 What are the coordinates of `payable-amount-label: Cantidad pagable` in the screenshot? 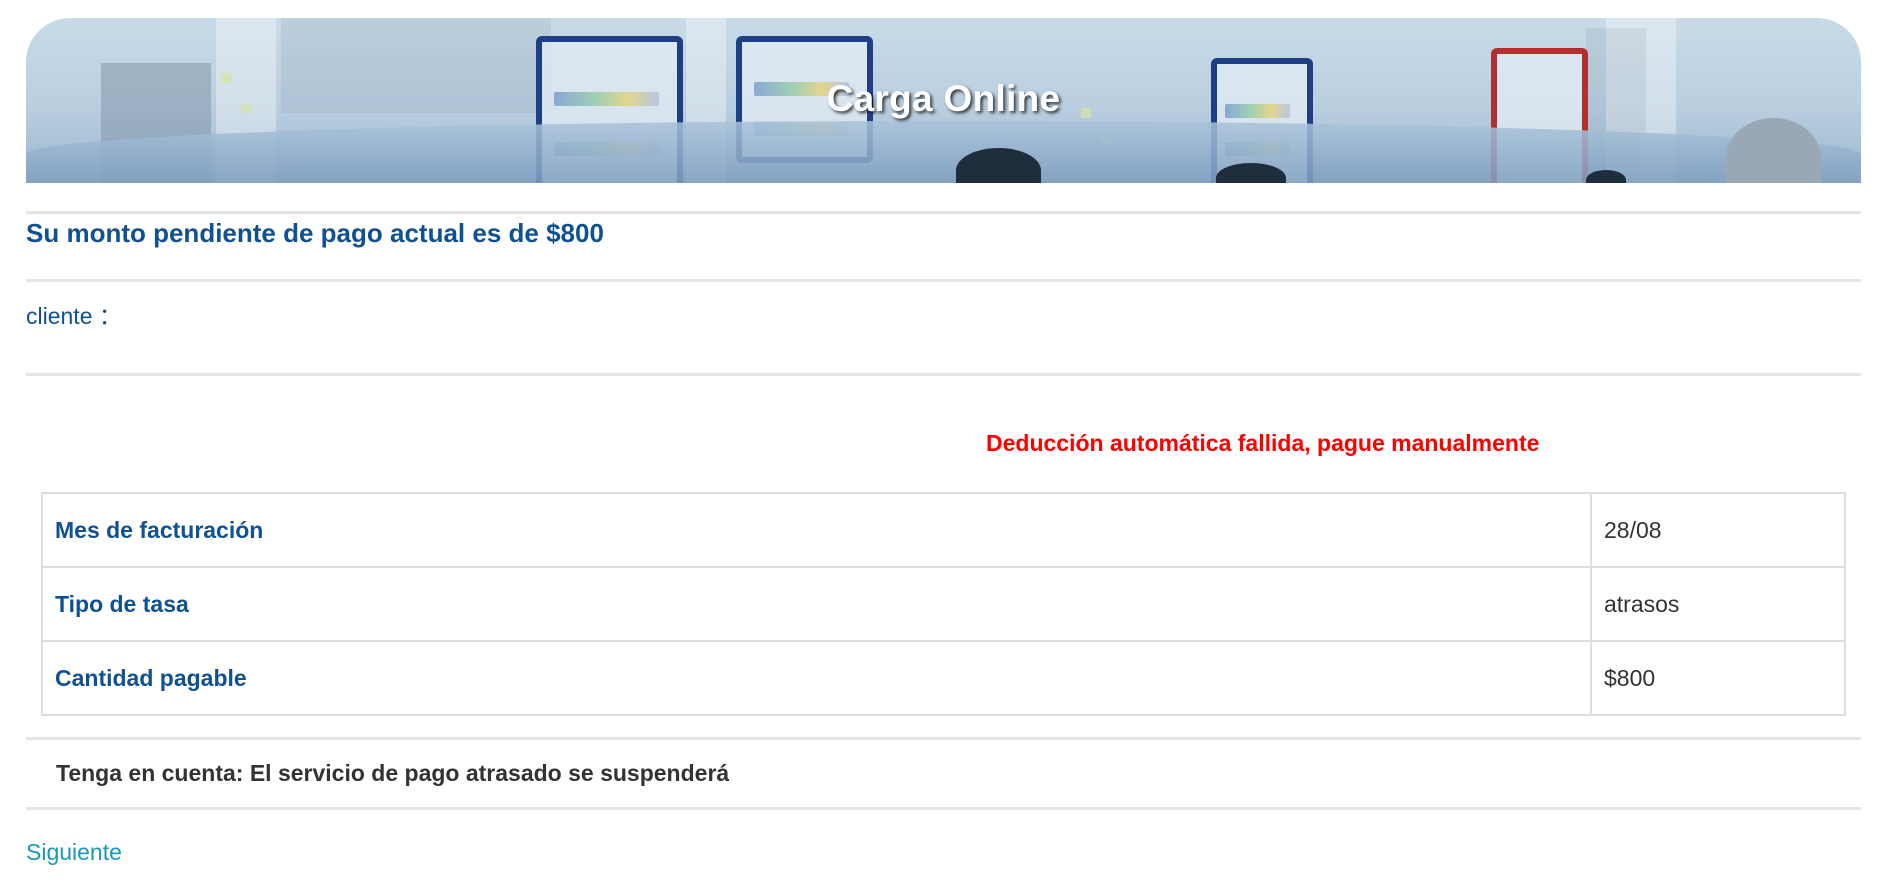 It's located at (816, 678).